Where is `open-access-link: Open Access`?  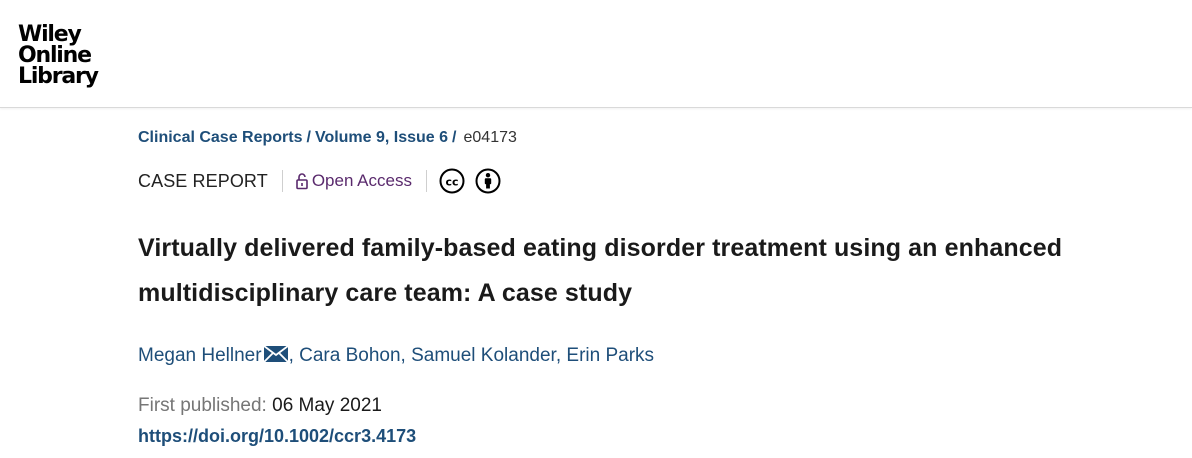
open-access-link: Open Access is located at coordinates (353, 181).